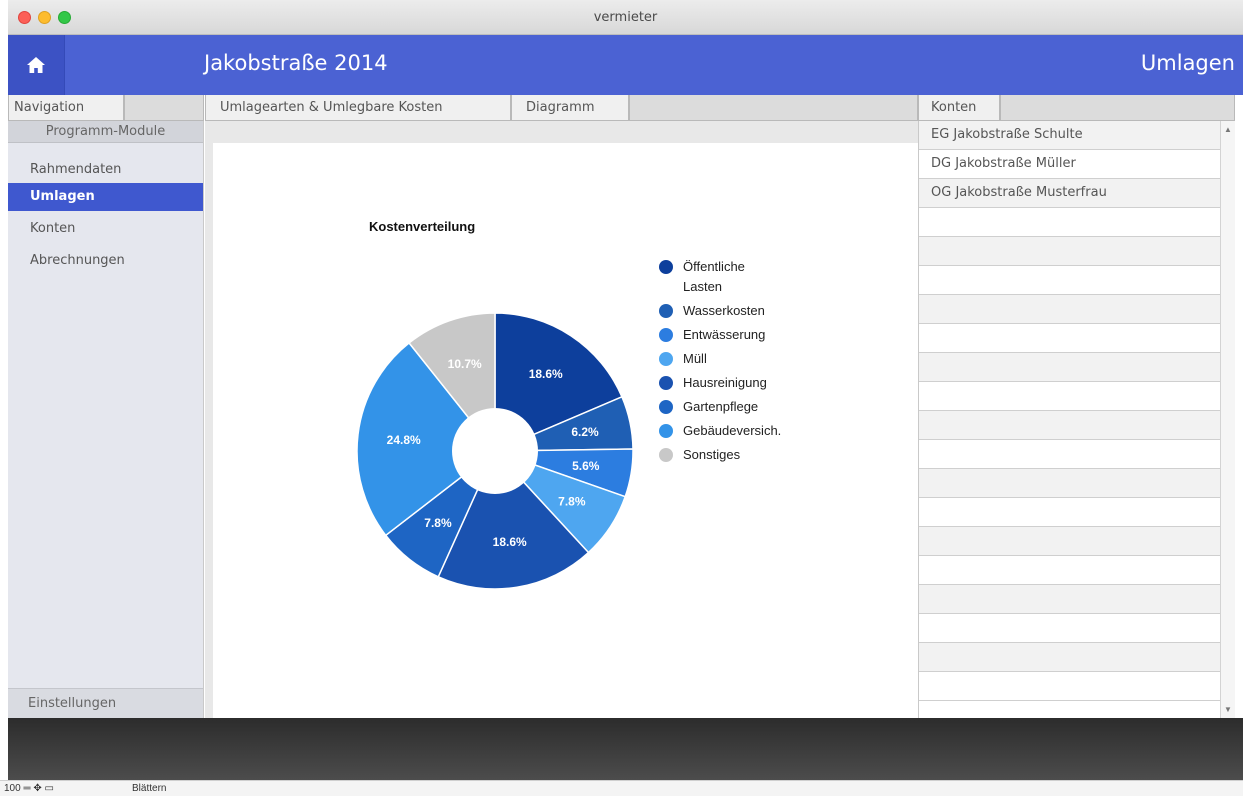  What do you see at coordinates (732, 430) in the screenshot?
I see `legend-label: Gebäudeversich.` at bounding box center [732, 430].